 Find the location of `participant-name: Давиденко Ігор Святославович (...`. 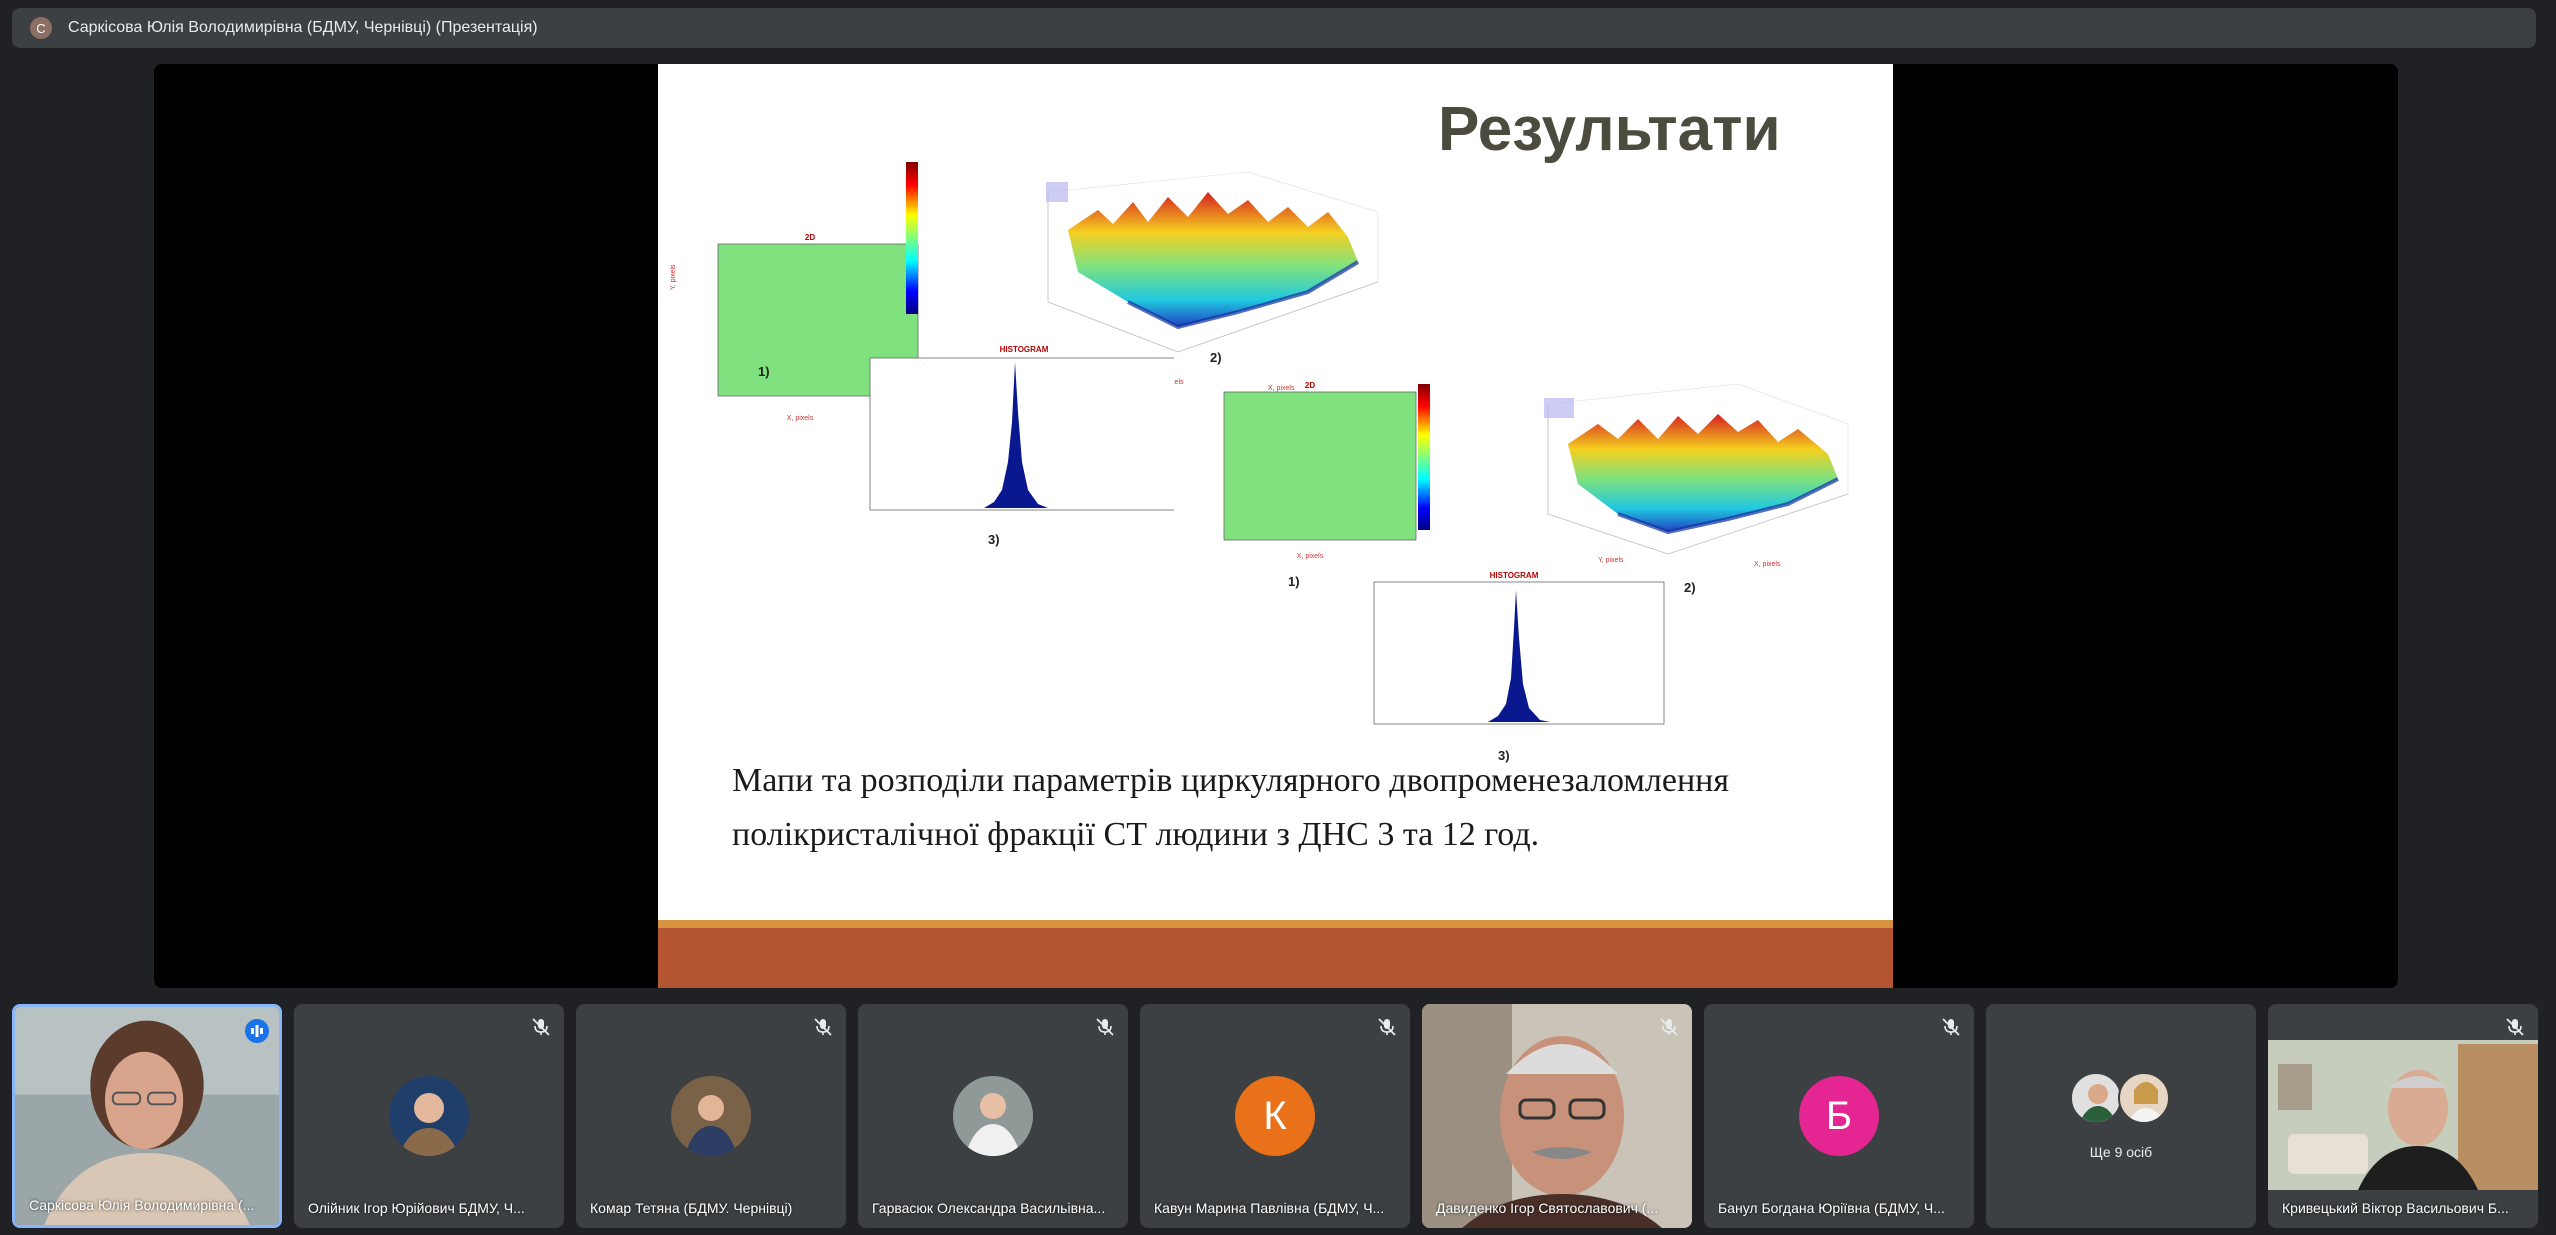

participant-name: Давиденко Ігор Святославович (... is located at coordinates (1547, 1208).